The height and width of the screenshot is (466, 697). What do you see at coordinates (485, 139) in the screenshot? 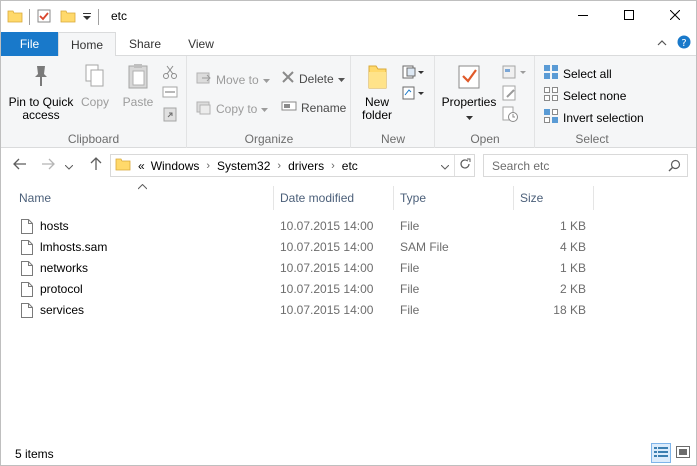
I see `open-label: Open` at bounding box center [485, 139].